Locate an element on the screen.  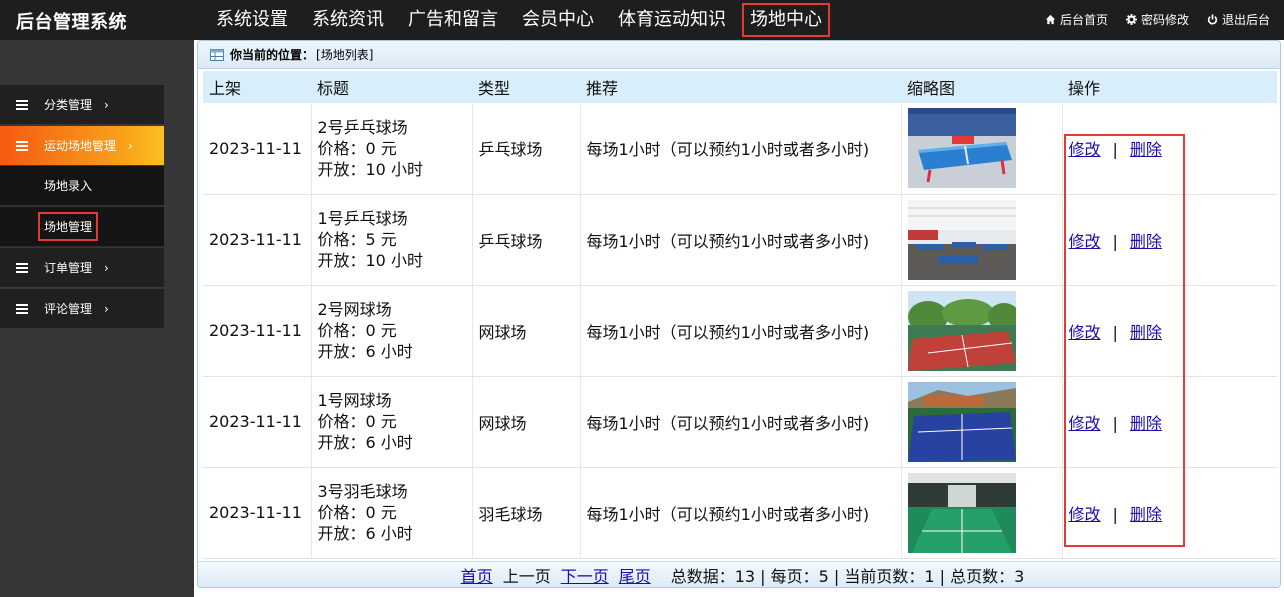
row-type: 羽毛球场 is located at coordinates (526, 513).